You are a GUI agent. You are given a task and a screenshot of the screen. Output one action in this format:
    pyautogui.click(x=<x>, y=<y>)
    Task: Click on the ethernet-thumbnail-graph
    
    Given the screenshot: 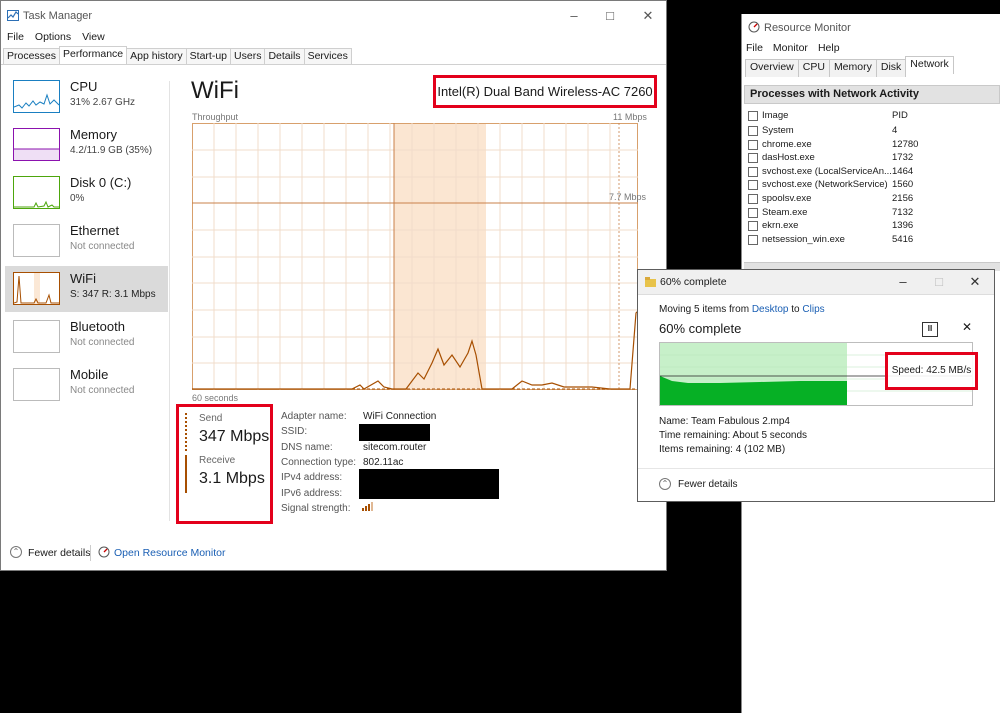 What is the action you would take?
    pyautogui.click(x=36, y=240)
    